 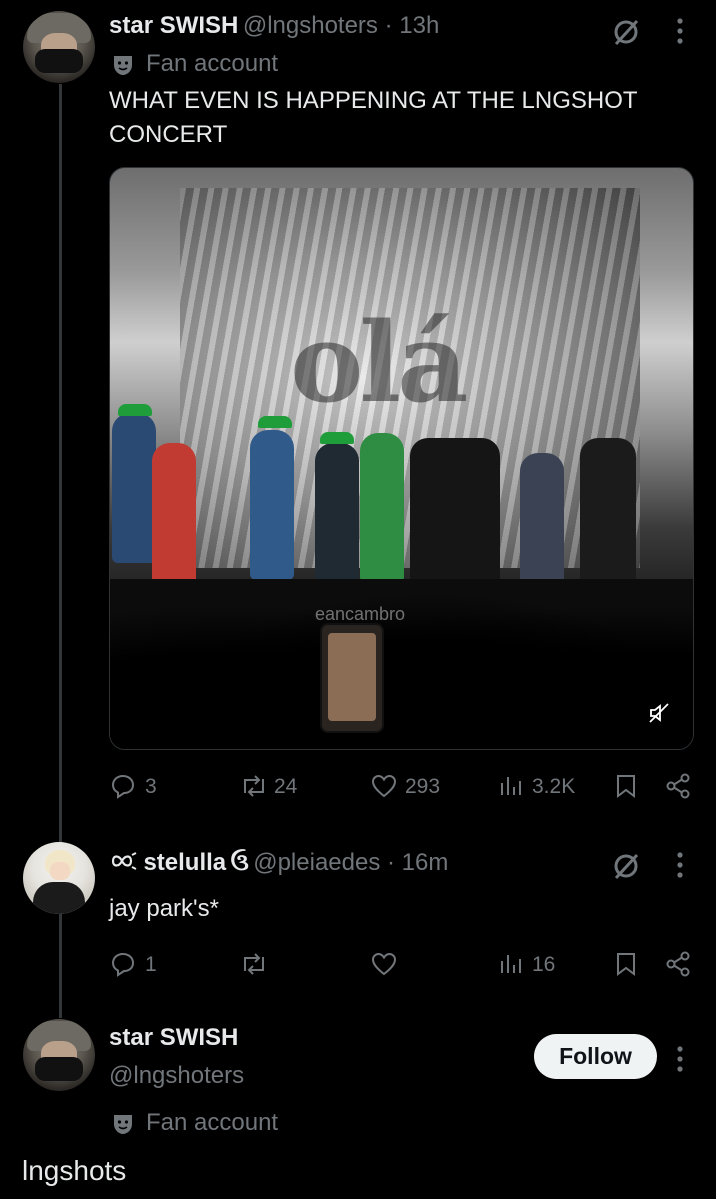 I want to click on handle-time: @pleiaedes · 16m, so click(x=350, y=862).